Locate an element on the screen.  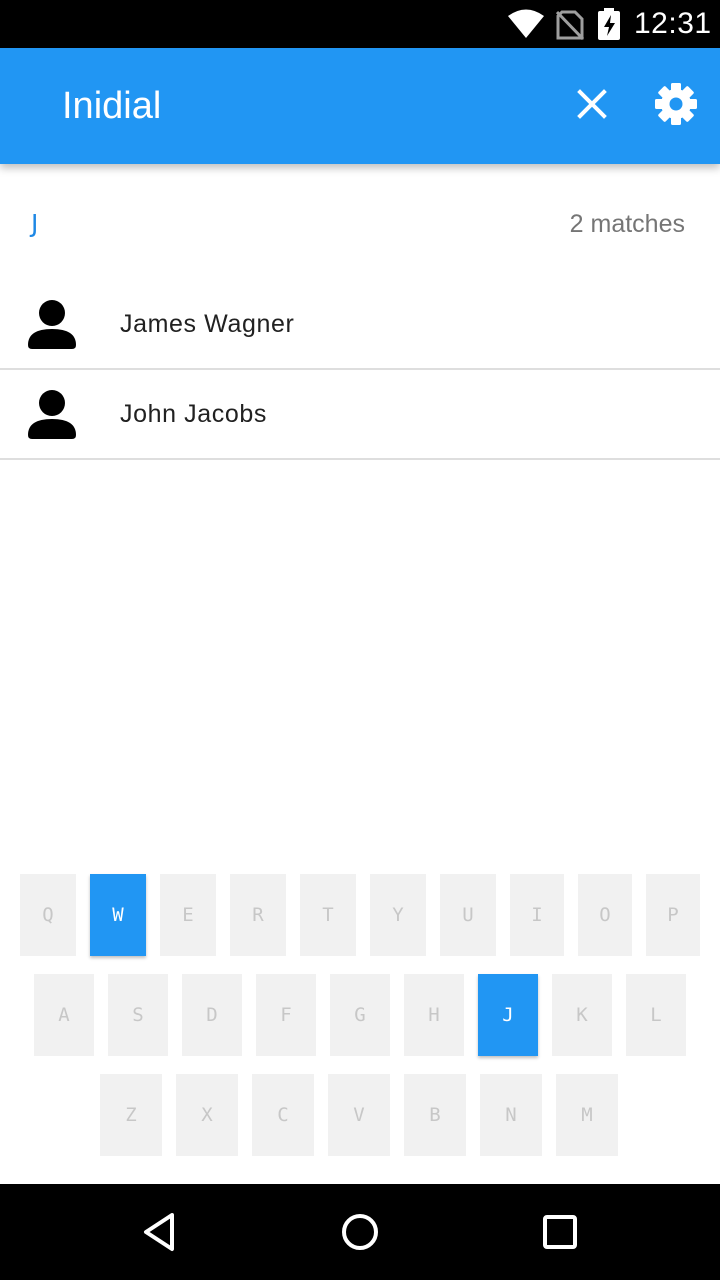
key-q: Q is located at coordinates (48, 915).